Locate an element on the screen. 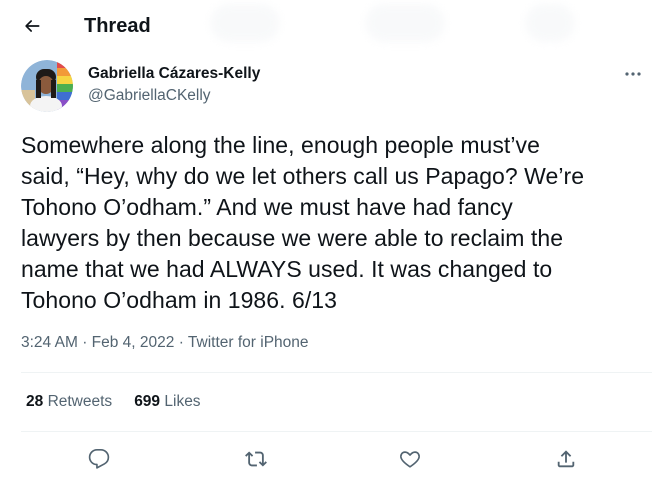  more-icon is located at coordinates (633, 74).